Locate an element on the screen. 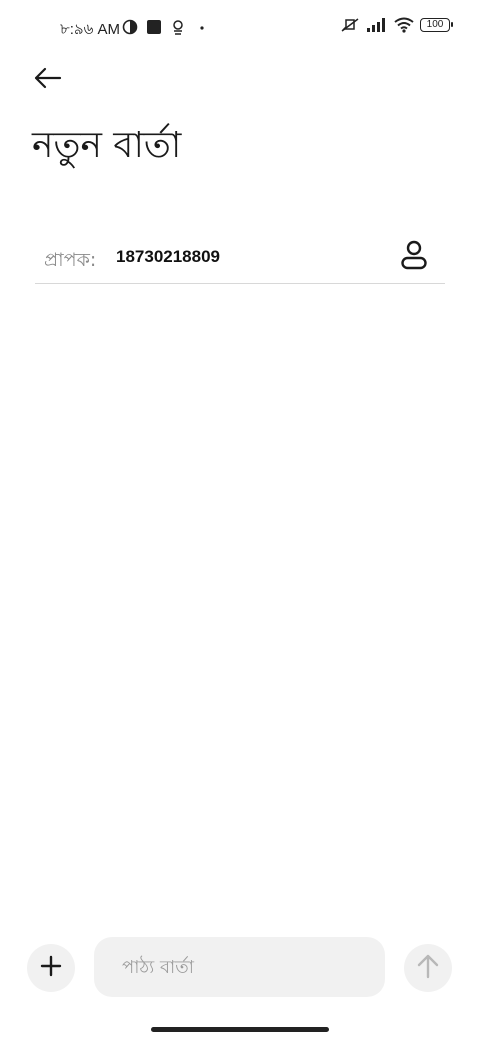 The image size is (480, 1040). contact-picker-button is located at coordinates (414, 257).